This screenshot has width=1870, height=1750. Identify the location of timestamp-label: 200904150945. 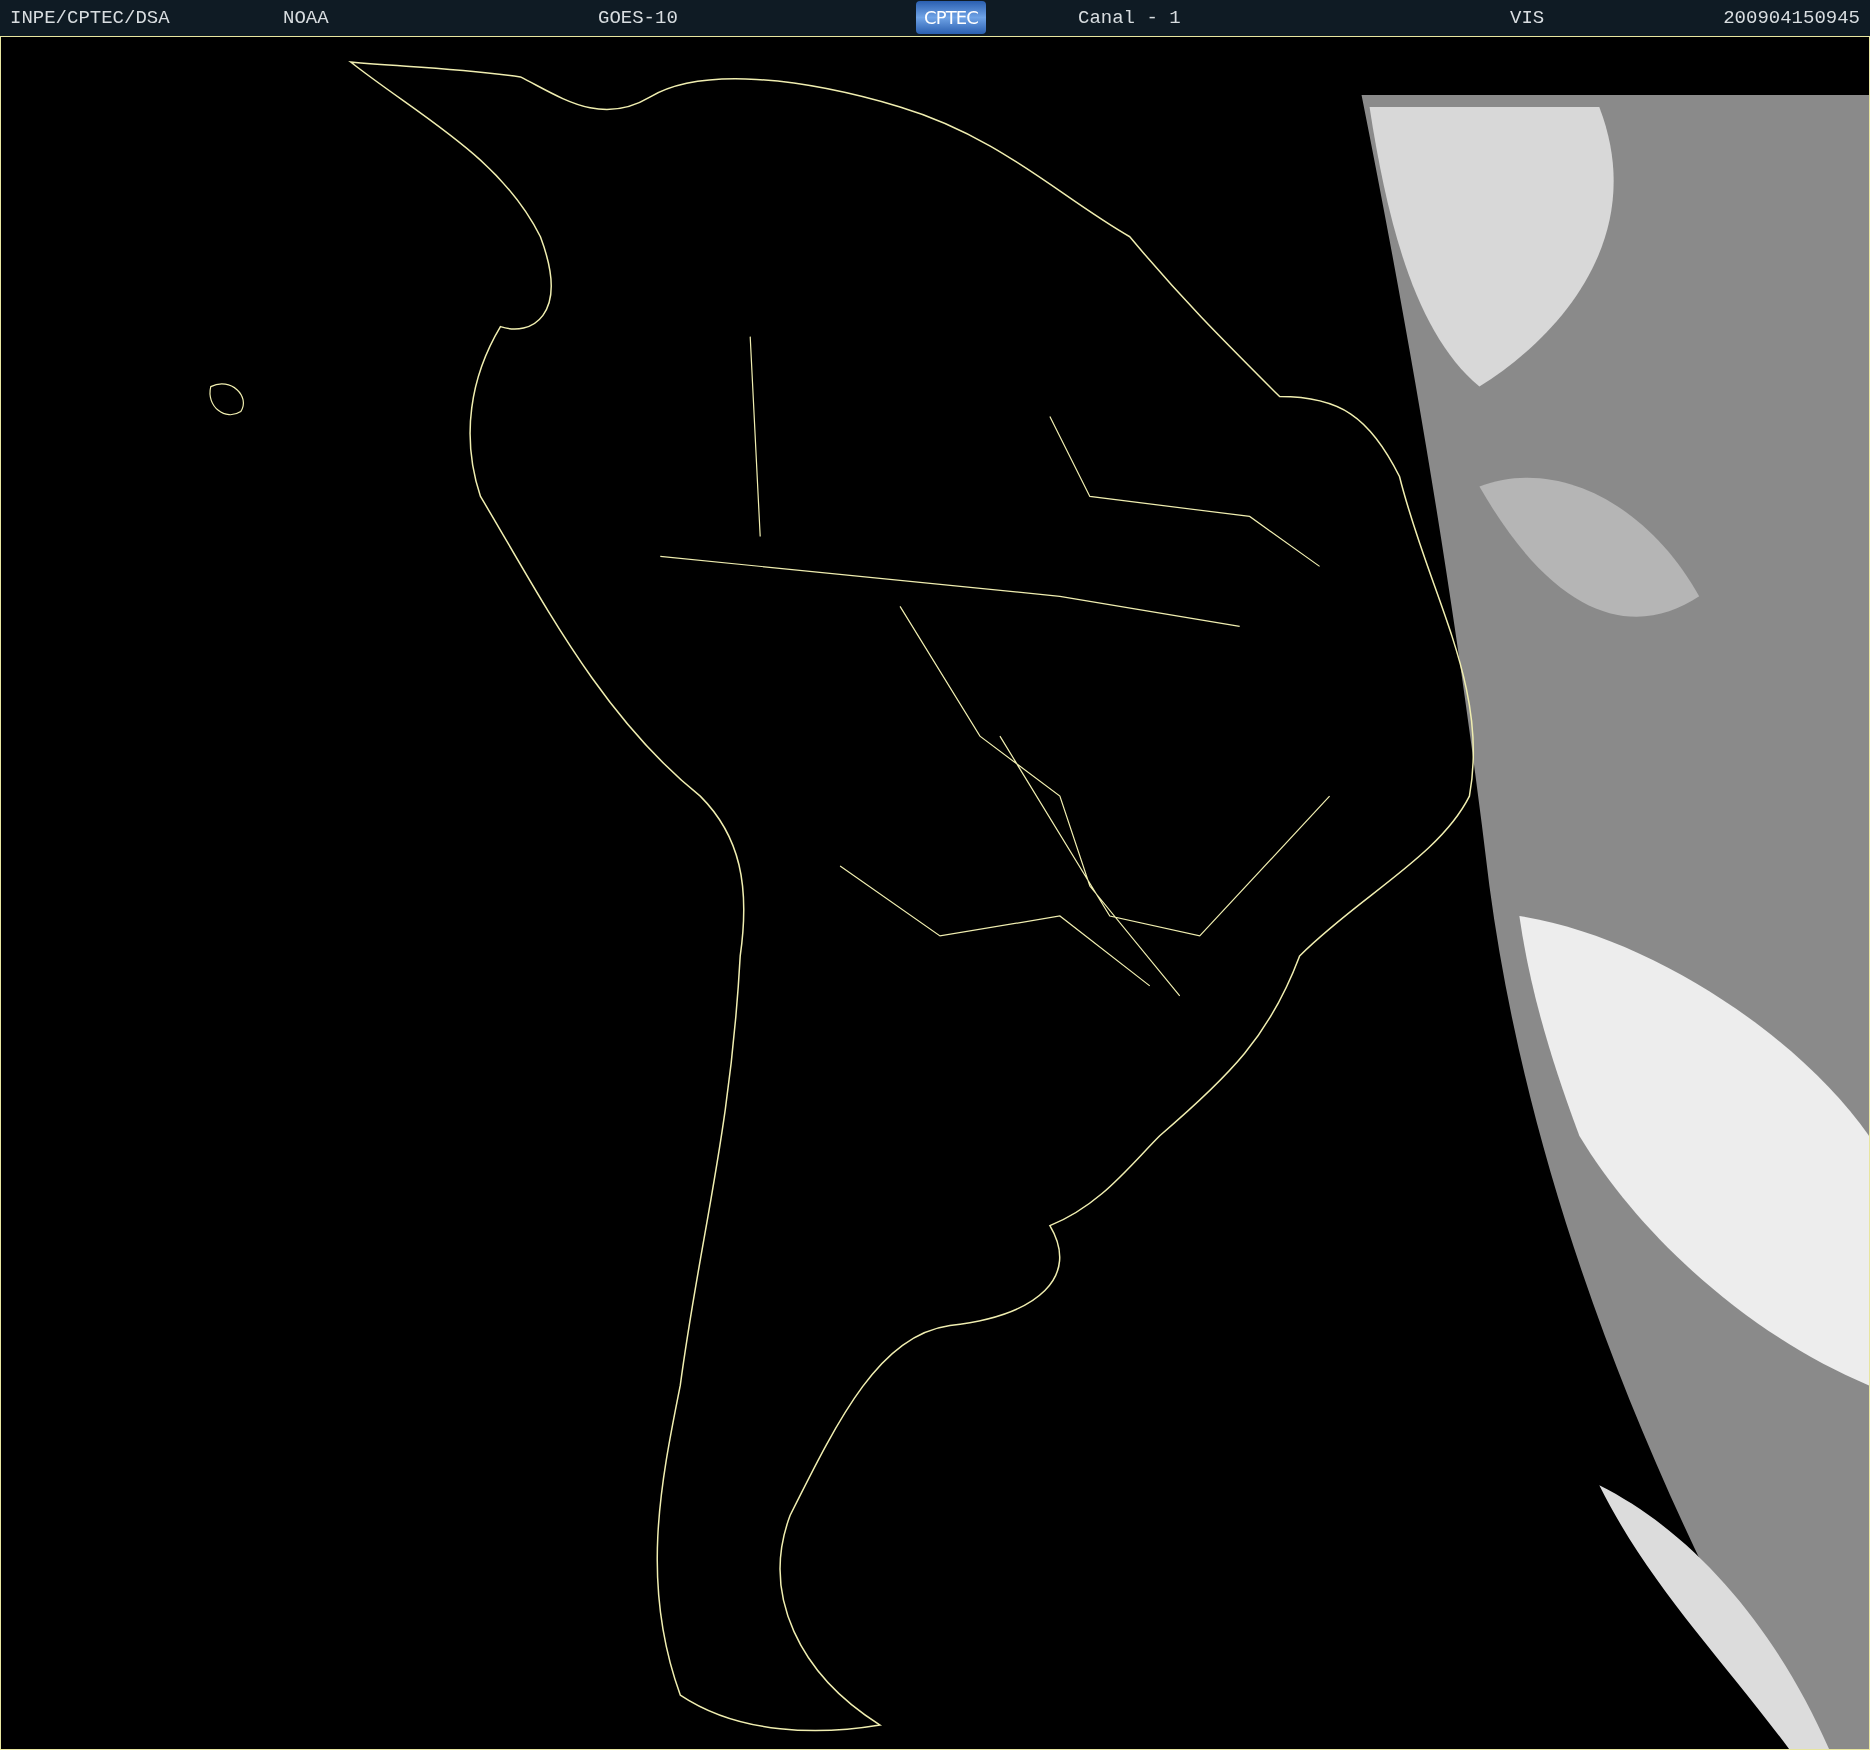
(1791, 18).